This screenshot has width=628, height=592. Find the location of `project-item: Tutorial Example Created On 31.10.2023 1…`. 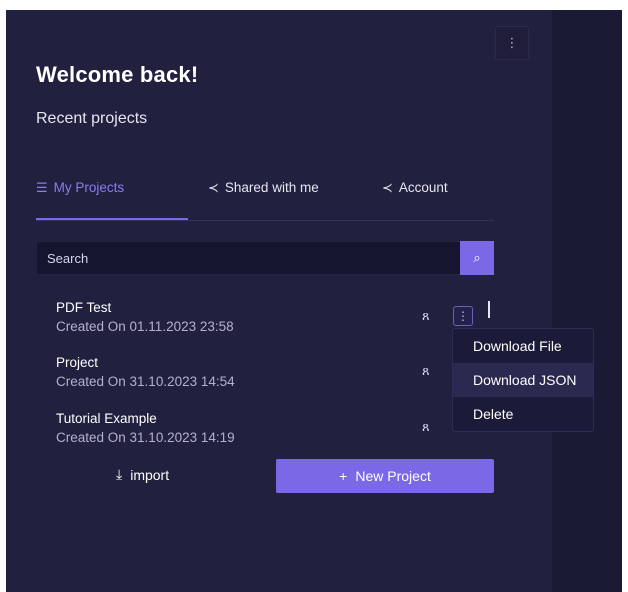

project-item: Tutorial Example Created On 31.10.2023 1… is located at coordinates (266, 433).